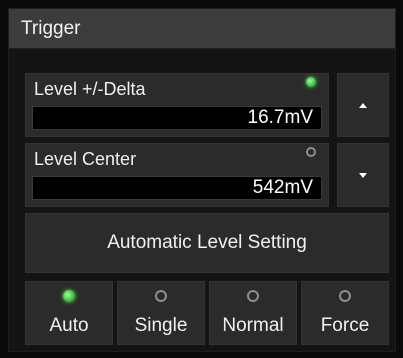  Describe the element at coordinates (161, 325) in the screenshot. I see `mode-single-label: Single` at that location.